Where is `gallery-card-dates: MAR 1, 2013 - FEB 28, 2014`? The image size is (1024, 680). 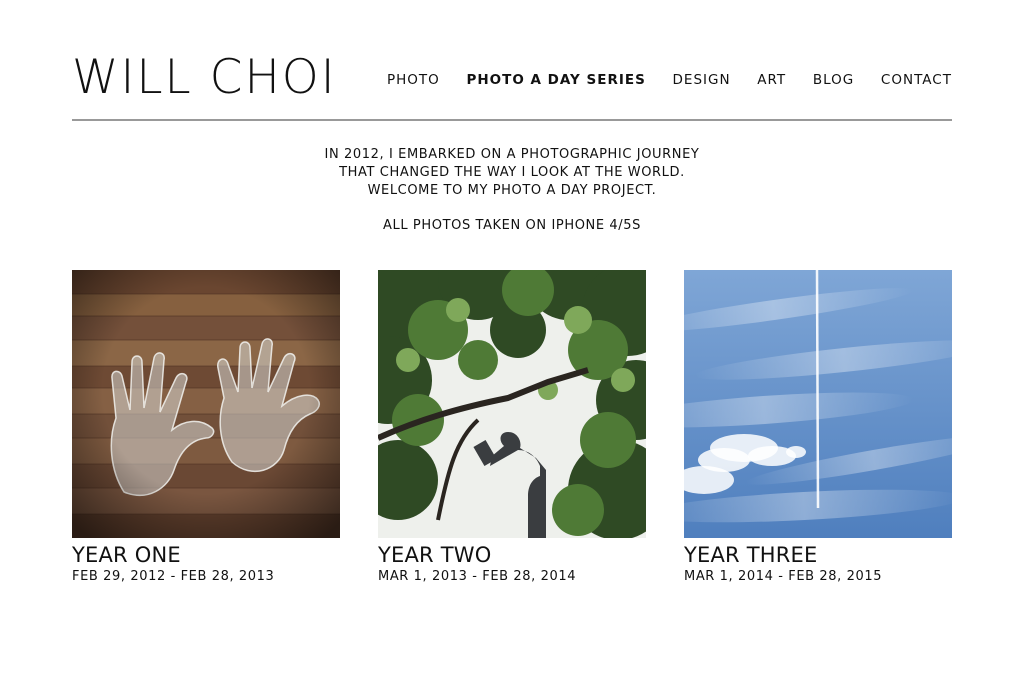 gallery-card-dates: MAR 1, 2013 - FEB 28, 2014 is located at coordinates (477, 576).